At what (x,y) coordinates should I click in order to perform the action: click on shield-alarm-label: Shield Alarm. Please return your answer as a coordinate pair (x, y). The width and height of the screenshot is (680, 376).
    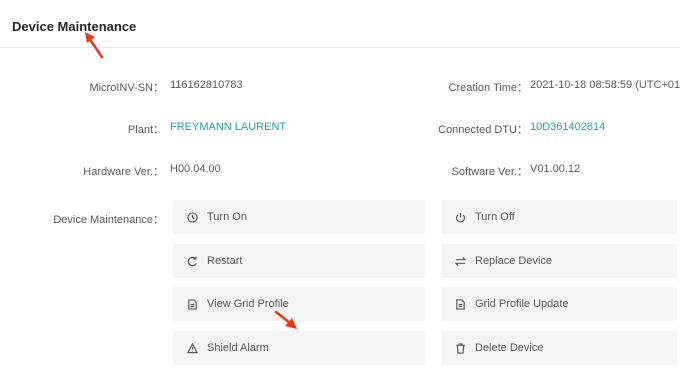
    Looking at the image, I should click on (238, 348).